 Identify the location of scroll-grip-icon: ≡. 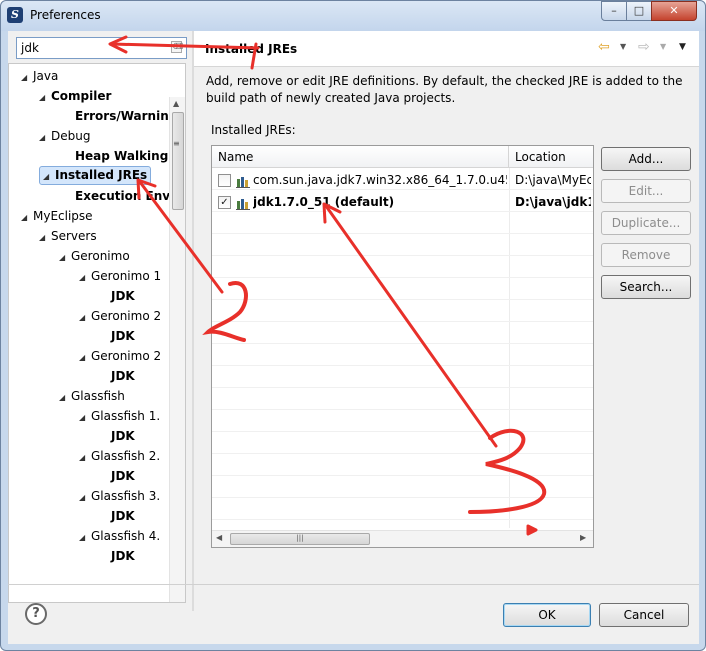
(176, 143).